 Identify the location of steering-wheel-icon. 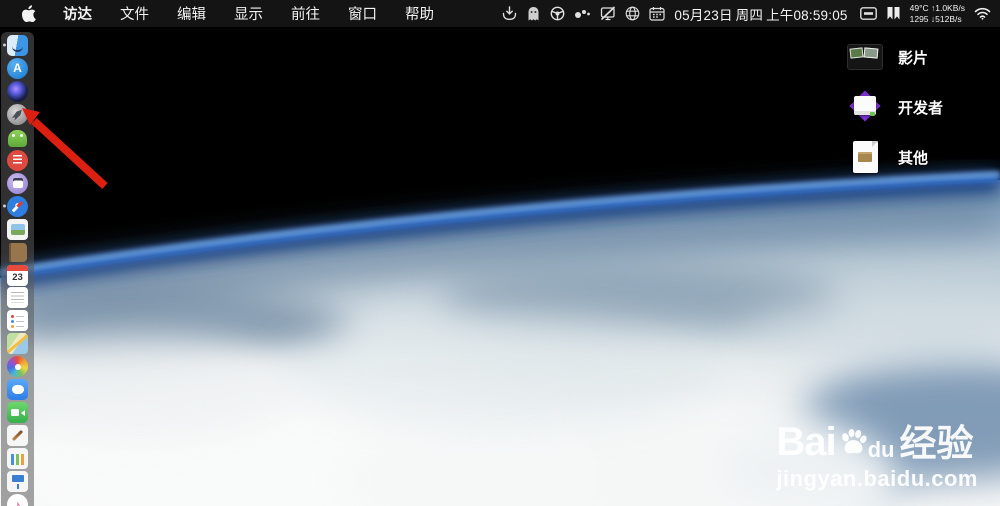
(557, 13).